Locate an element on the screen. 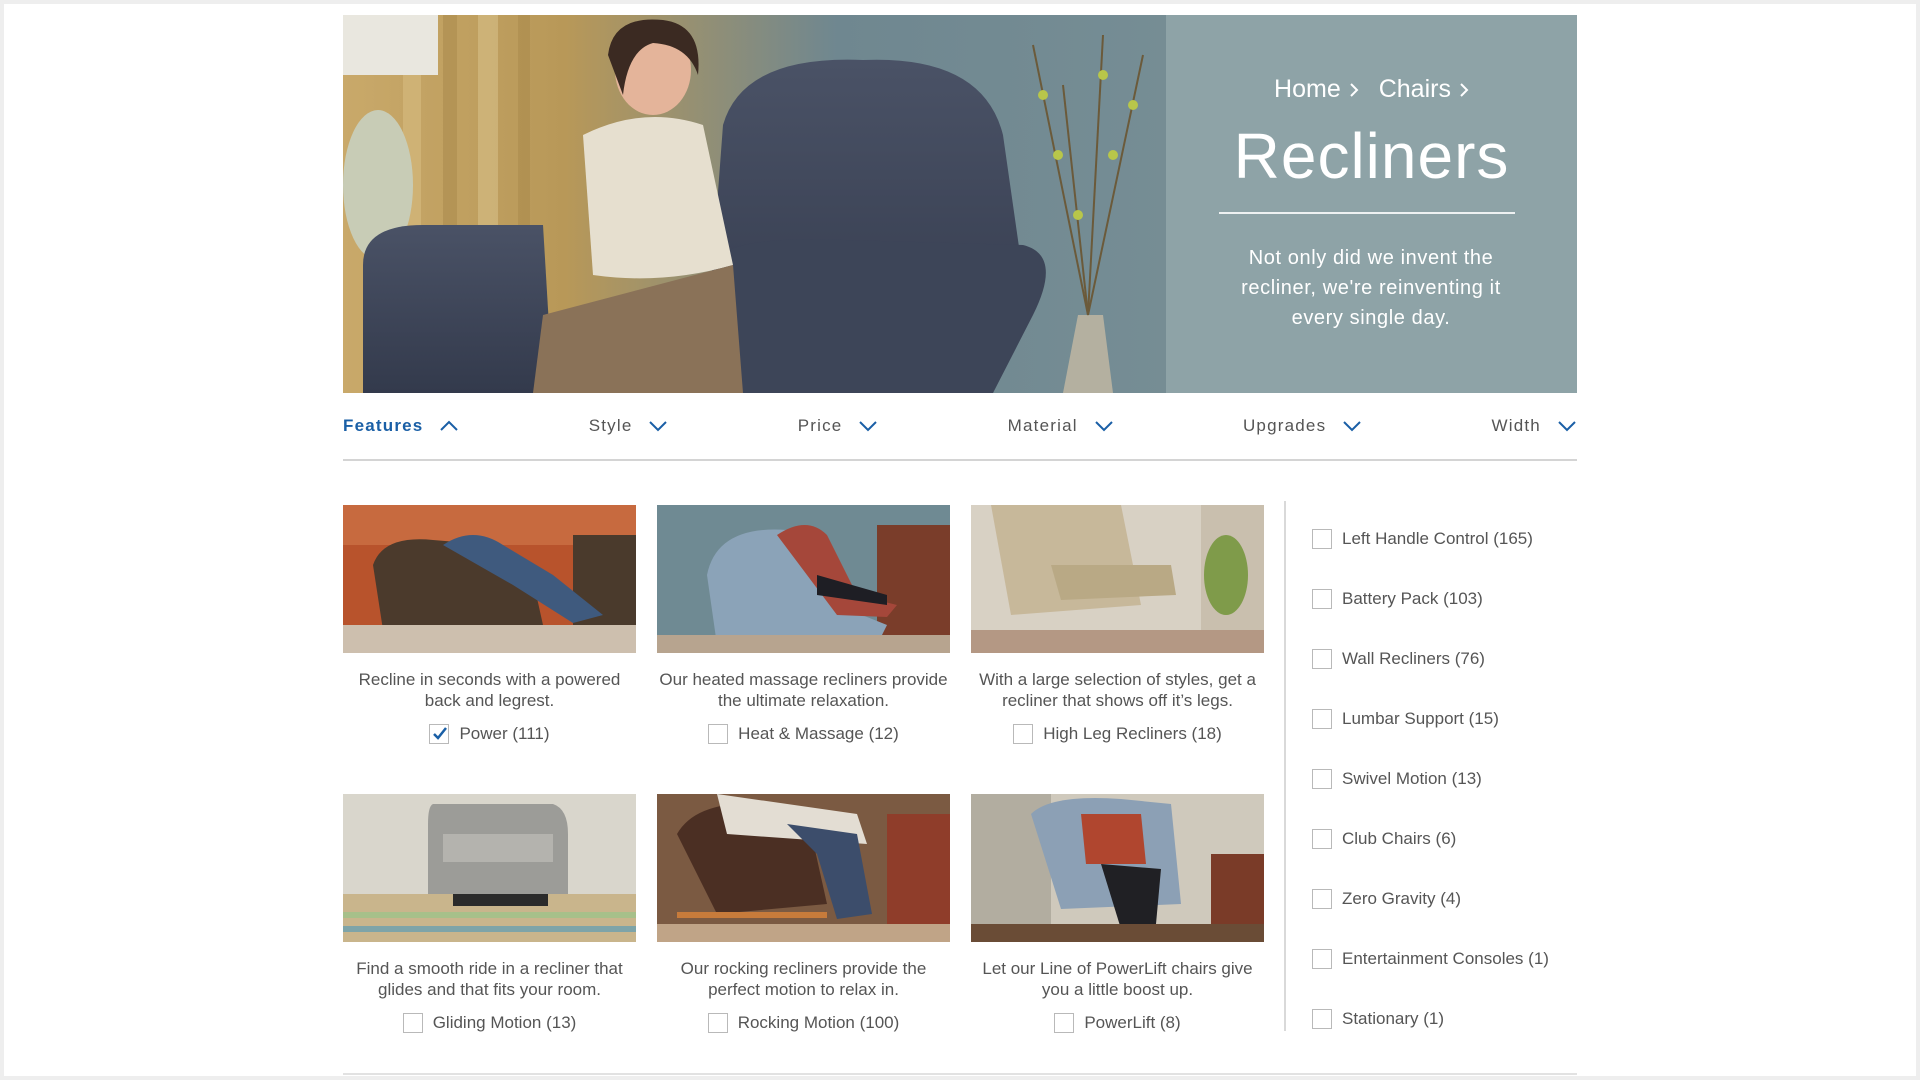  title-divider is located at coordinates (1367, 213).